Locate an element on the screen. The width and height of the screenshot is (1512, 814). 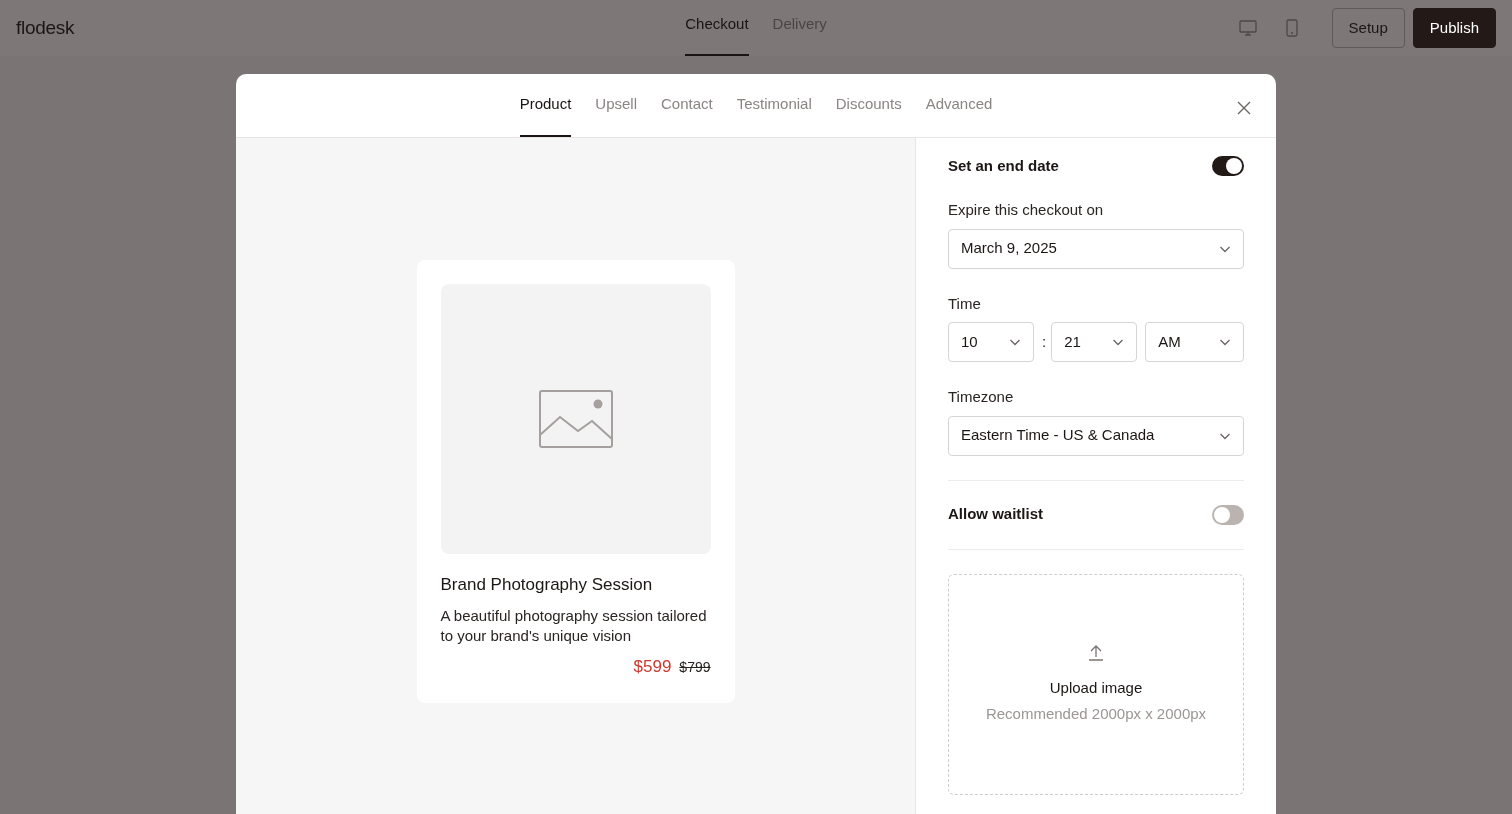
desktop-icon is located at coordinates (1247, 28).